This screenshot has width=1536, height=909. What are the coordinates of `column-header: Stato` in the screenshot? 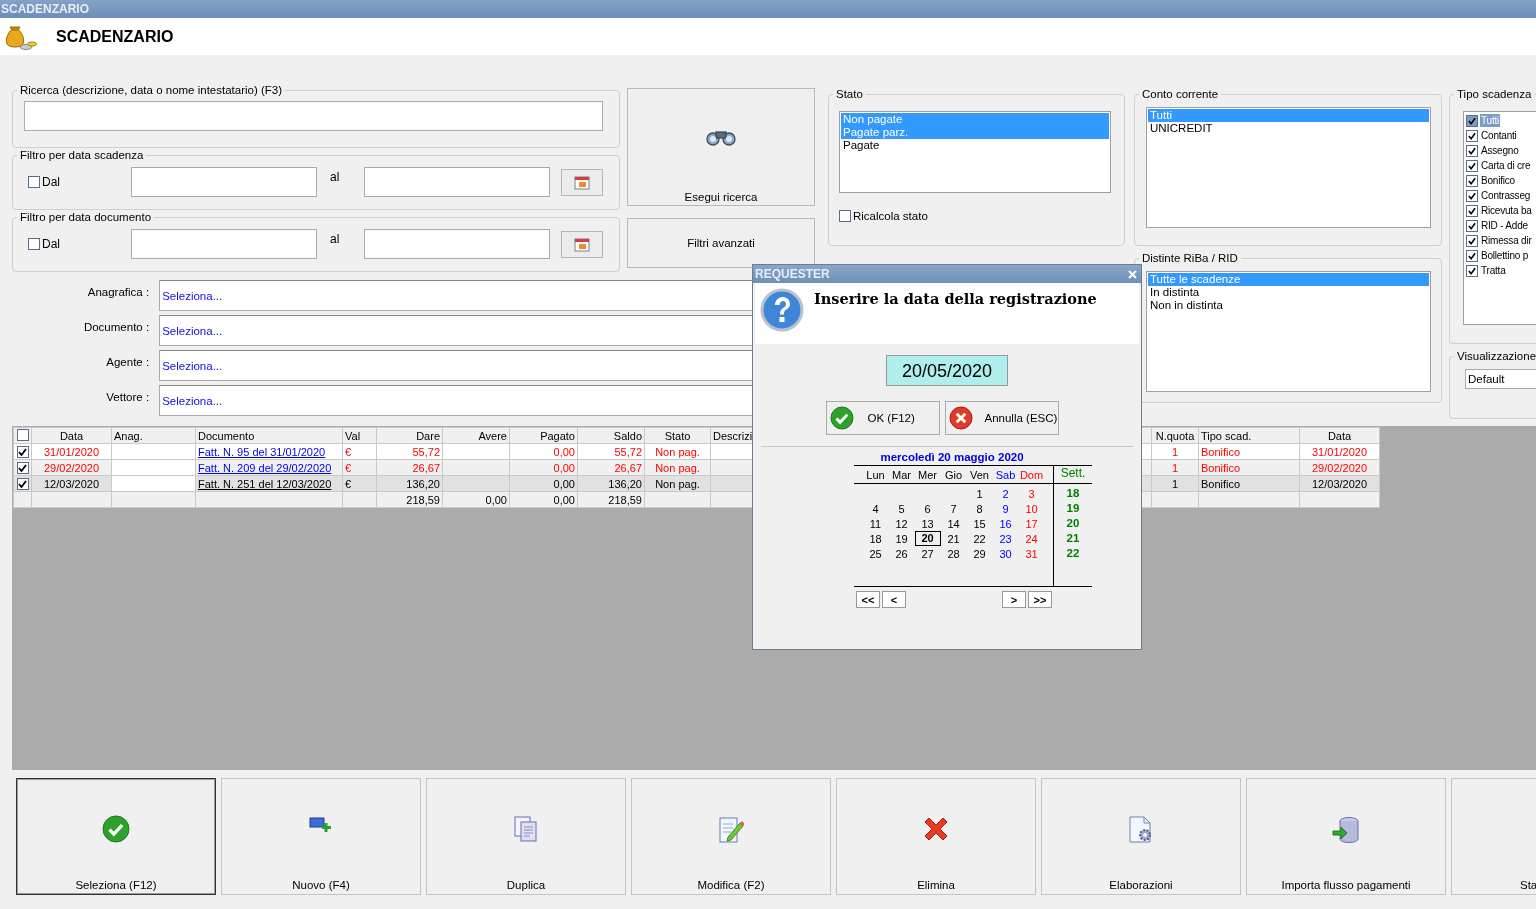 It's located at (677, 435).